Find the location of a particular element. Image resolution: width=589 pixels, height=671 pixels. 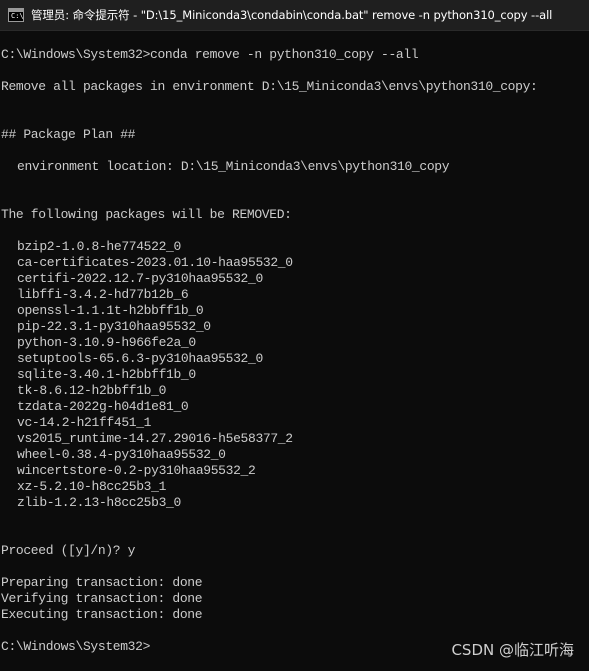

package-item: openssl-1.1.1t-h2bbff1b_0 is located at coordinates (110, 310).